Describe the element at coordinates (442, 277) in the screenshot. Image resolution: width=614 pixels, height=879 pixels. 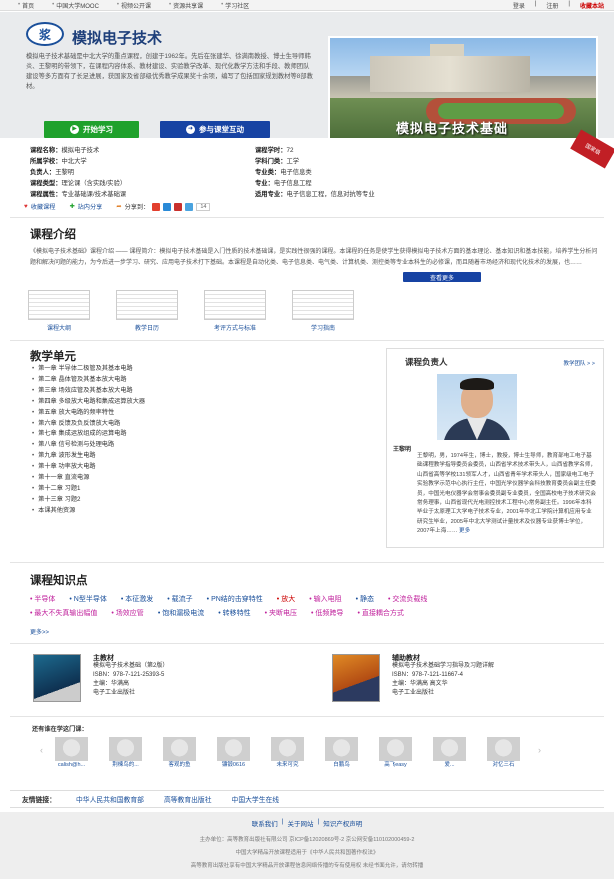
I see `view-more-button: 查看更多` at that location.